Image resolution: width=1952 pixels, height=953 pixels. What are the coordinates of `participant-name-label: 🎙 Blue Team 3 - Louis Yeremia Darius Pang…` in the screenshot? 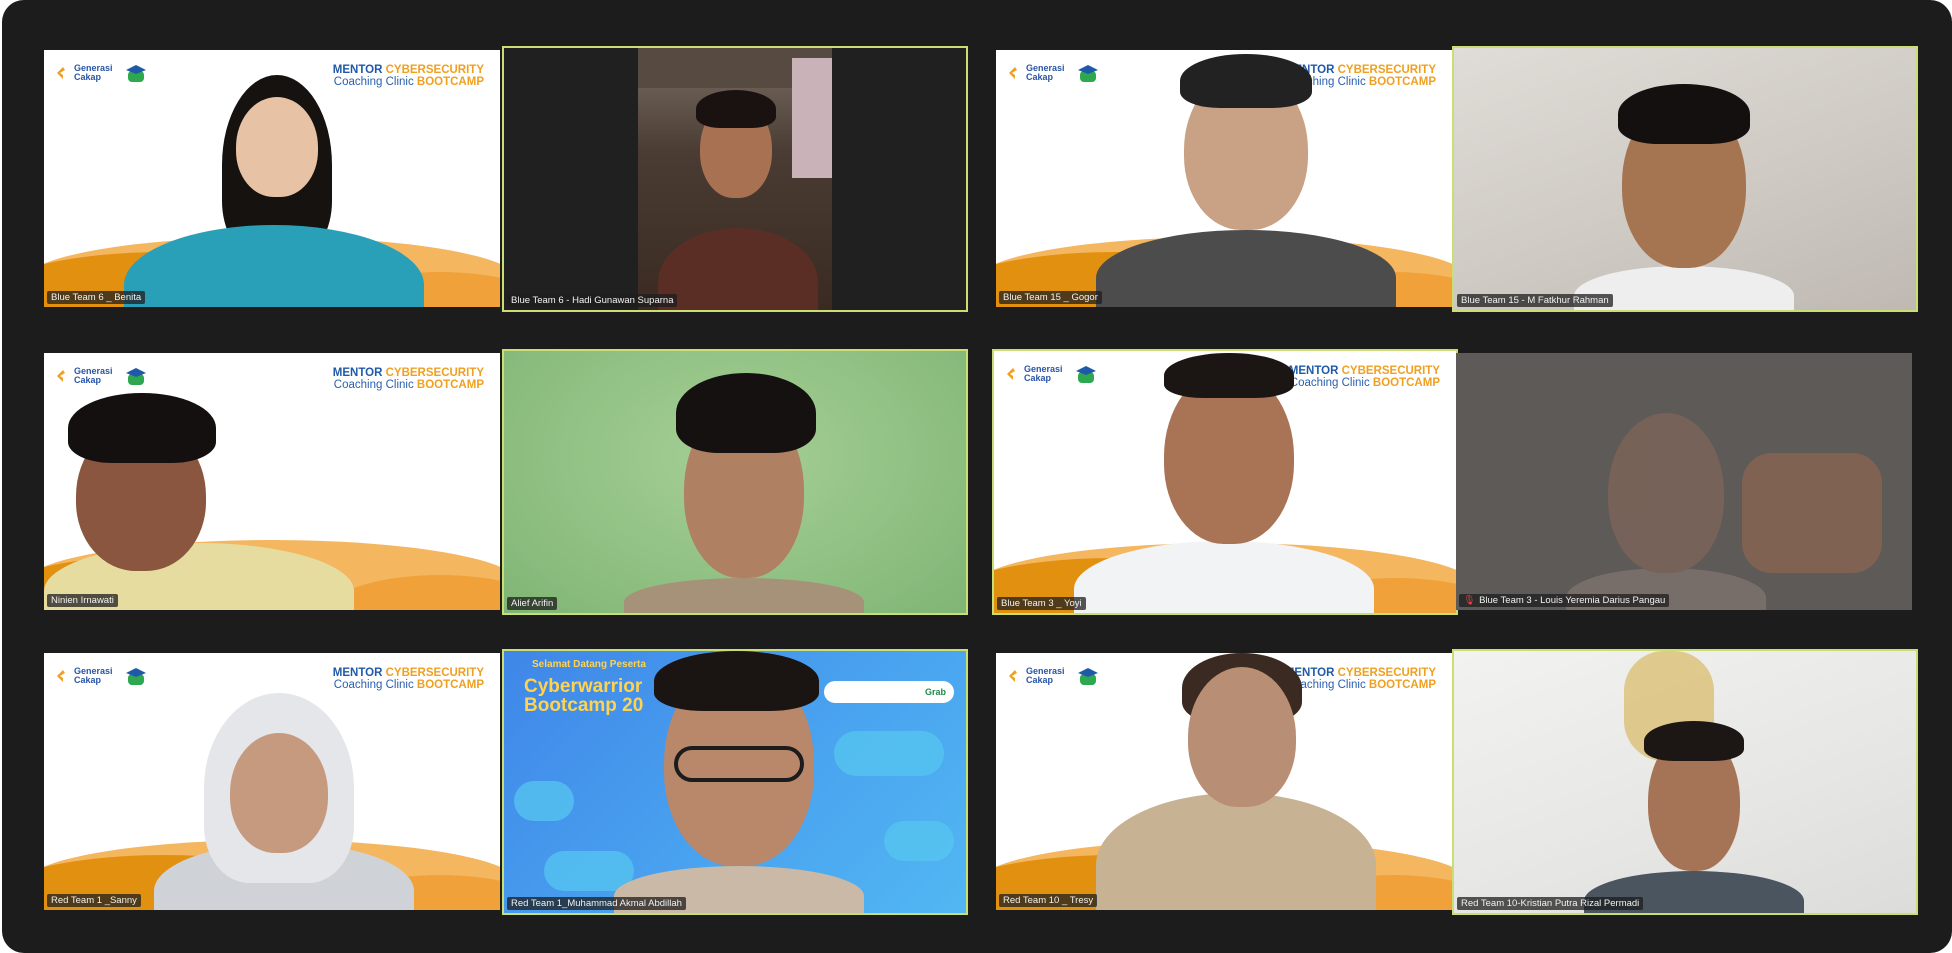 It's located at (1564, 600).